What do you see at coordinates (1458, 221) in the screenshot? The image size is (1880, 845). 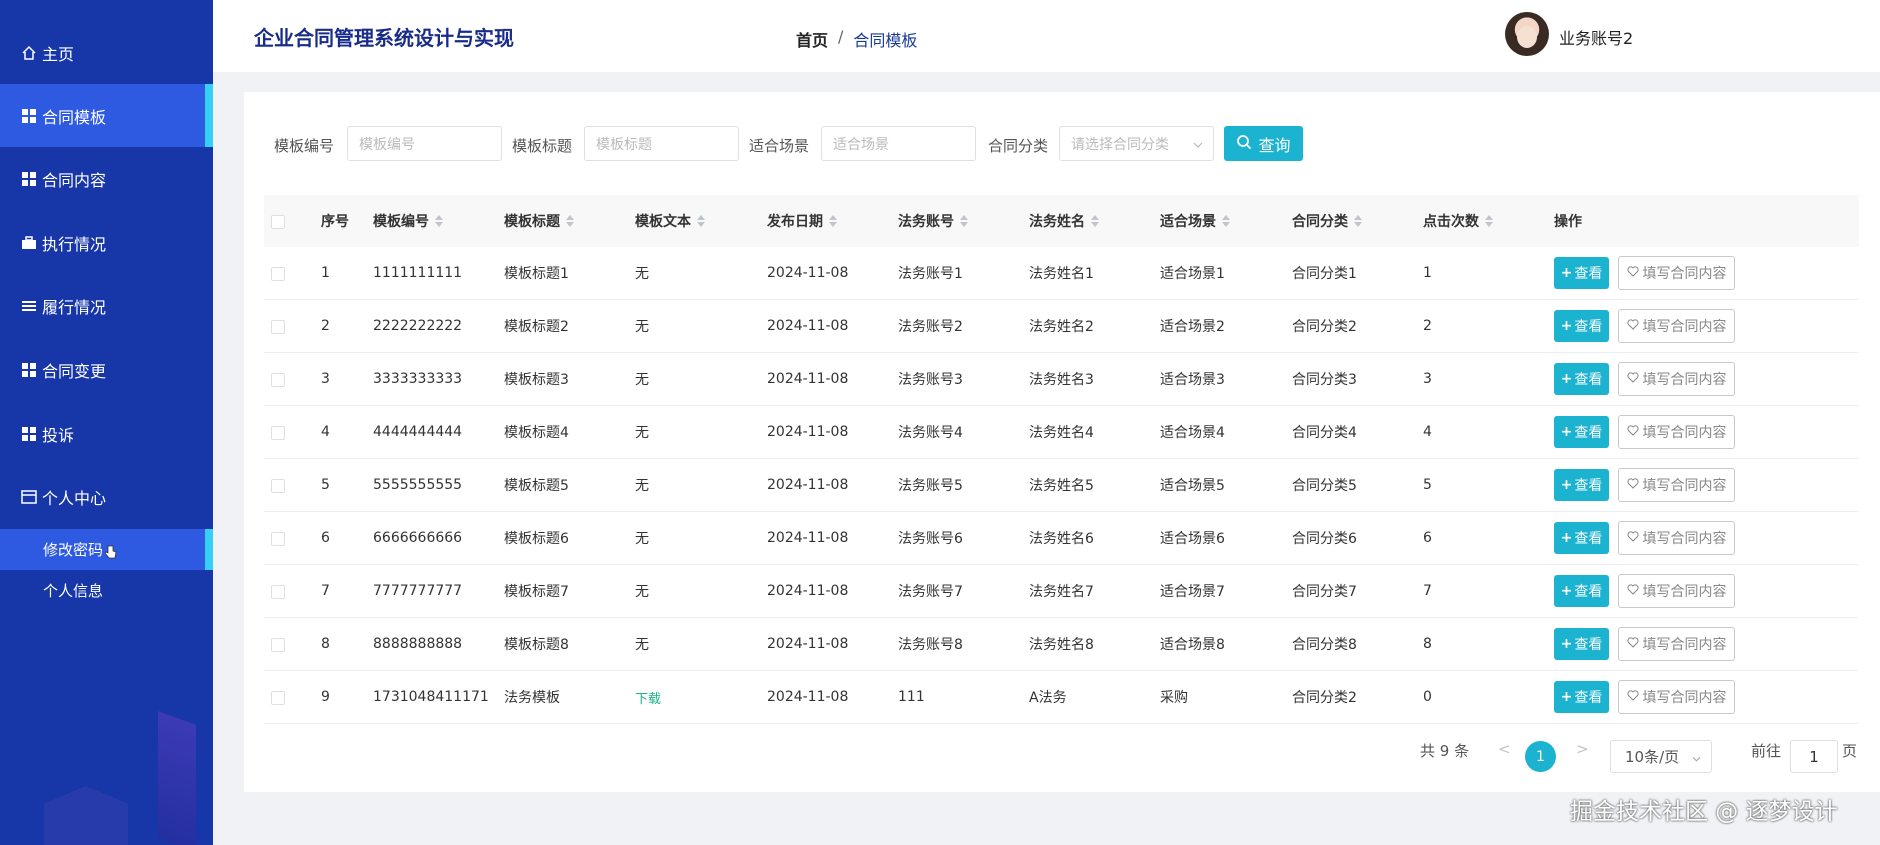 I see `column-header-click-count: 点击次数` at bounding box center [1458, 221].